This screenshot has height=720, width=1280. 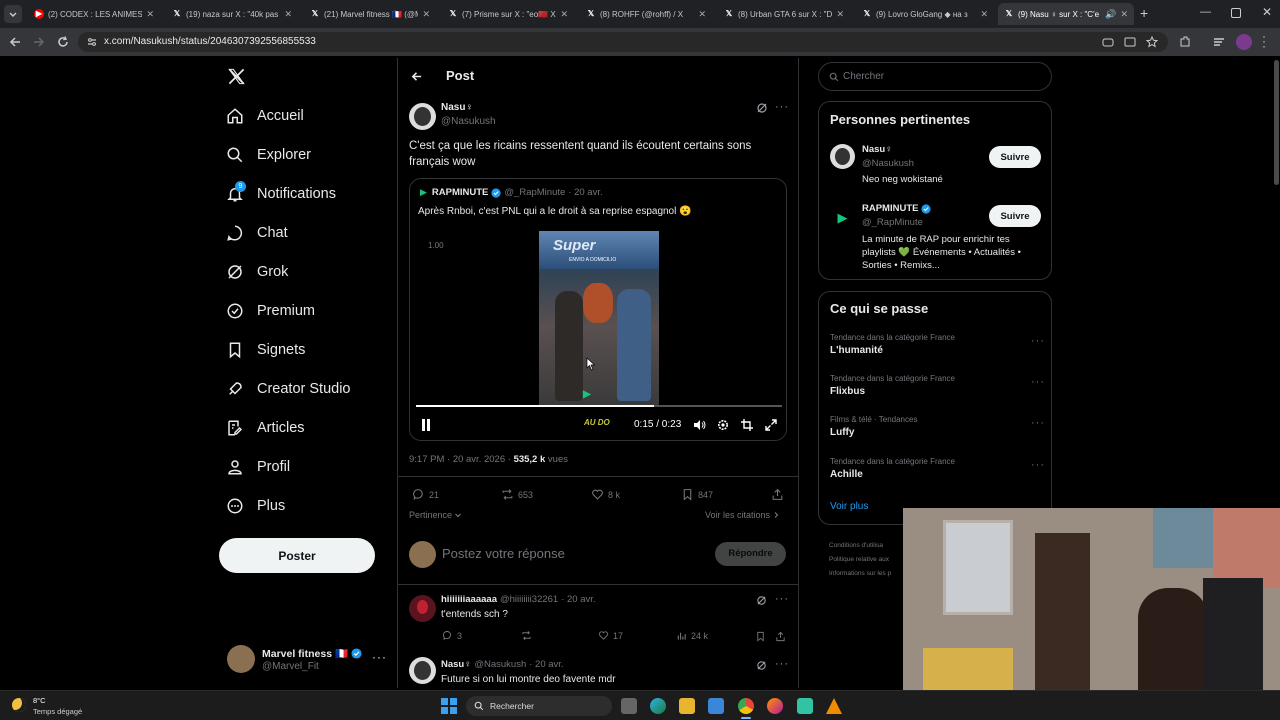 I want to click on rapminute-logo-icon: ▶, so click(x=842, y=217).